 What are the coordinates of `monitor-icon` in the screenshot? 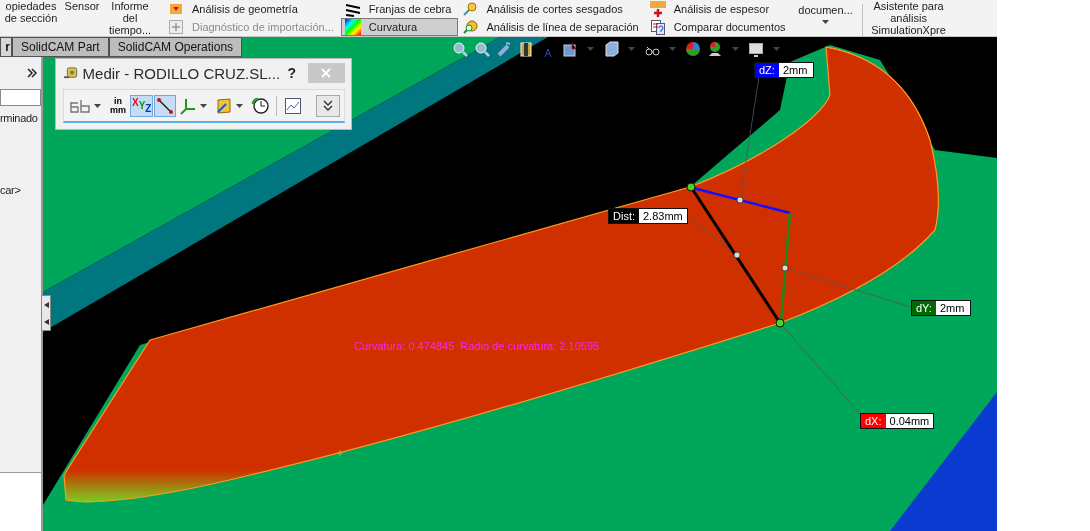 It's located at (756, 49).